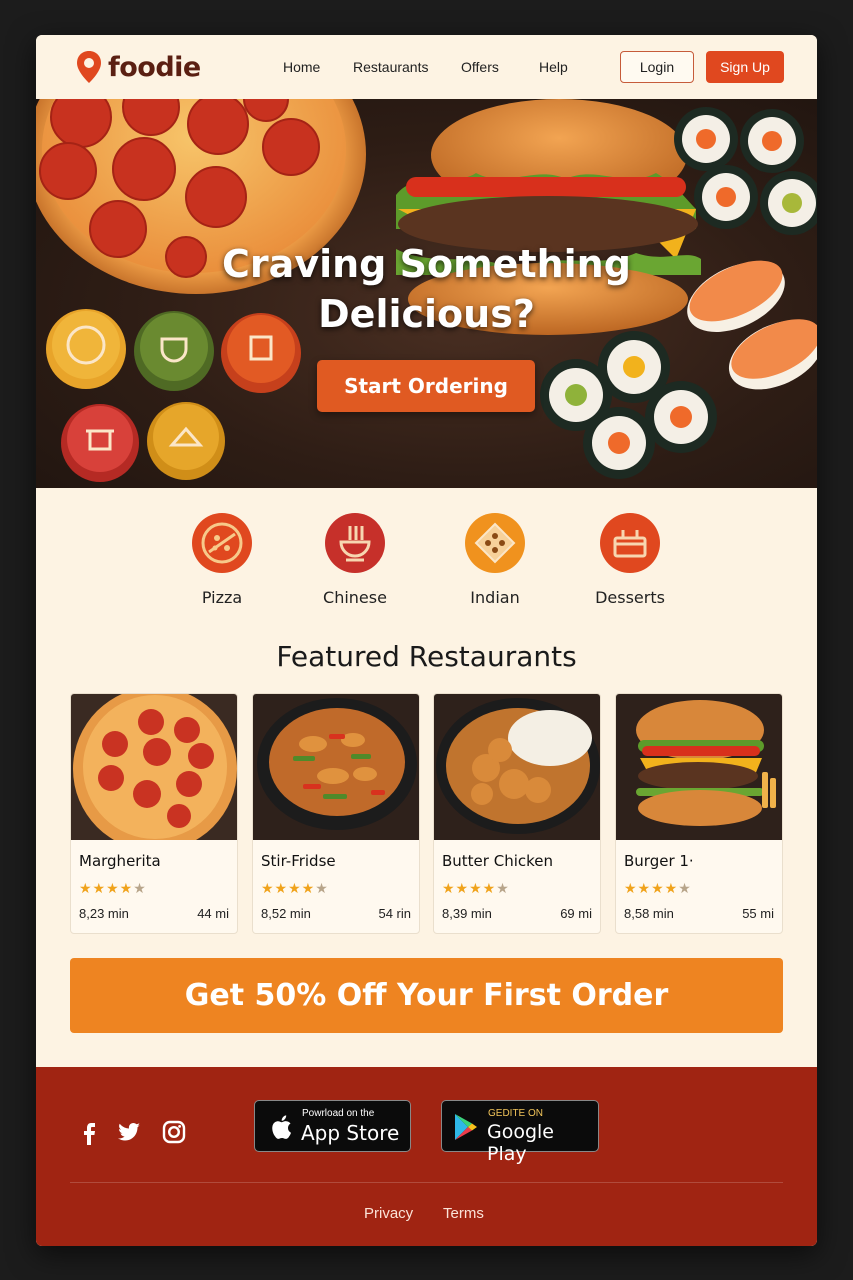 This screenshot has height=1280, width=853. I want to click on delivery-time: 8,39 min, so click(467, 913).